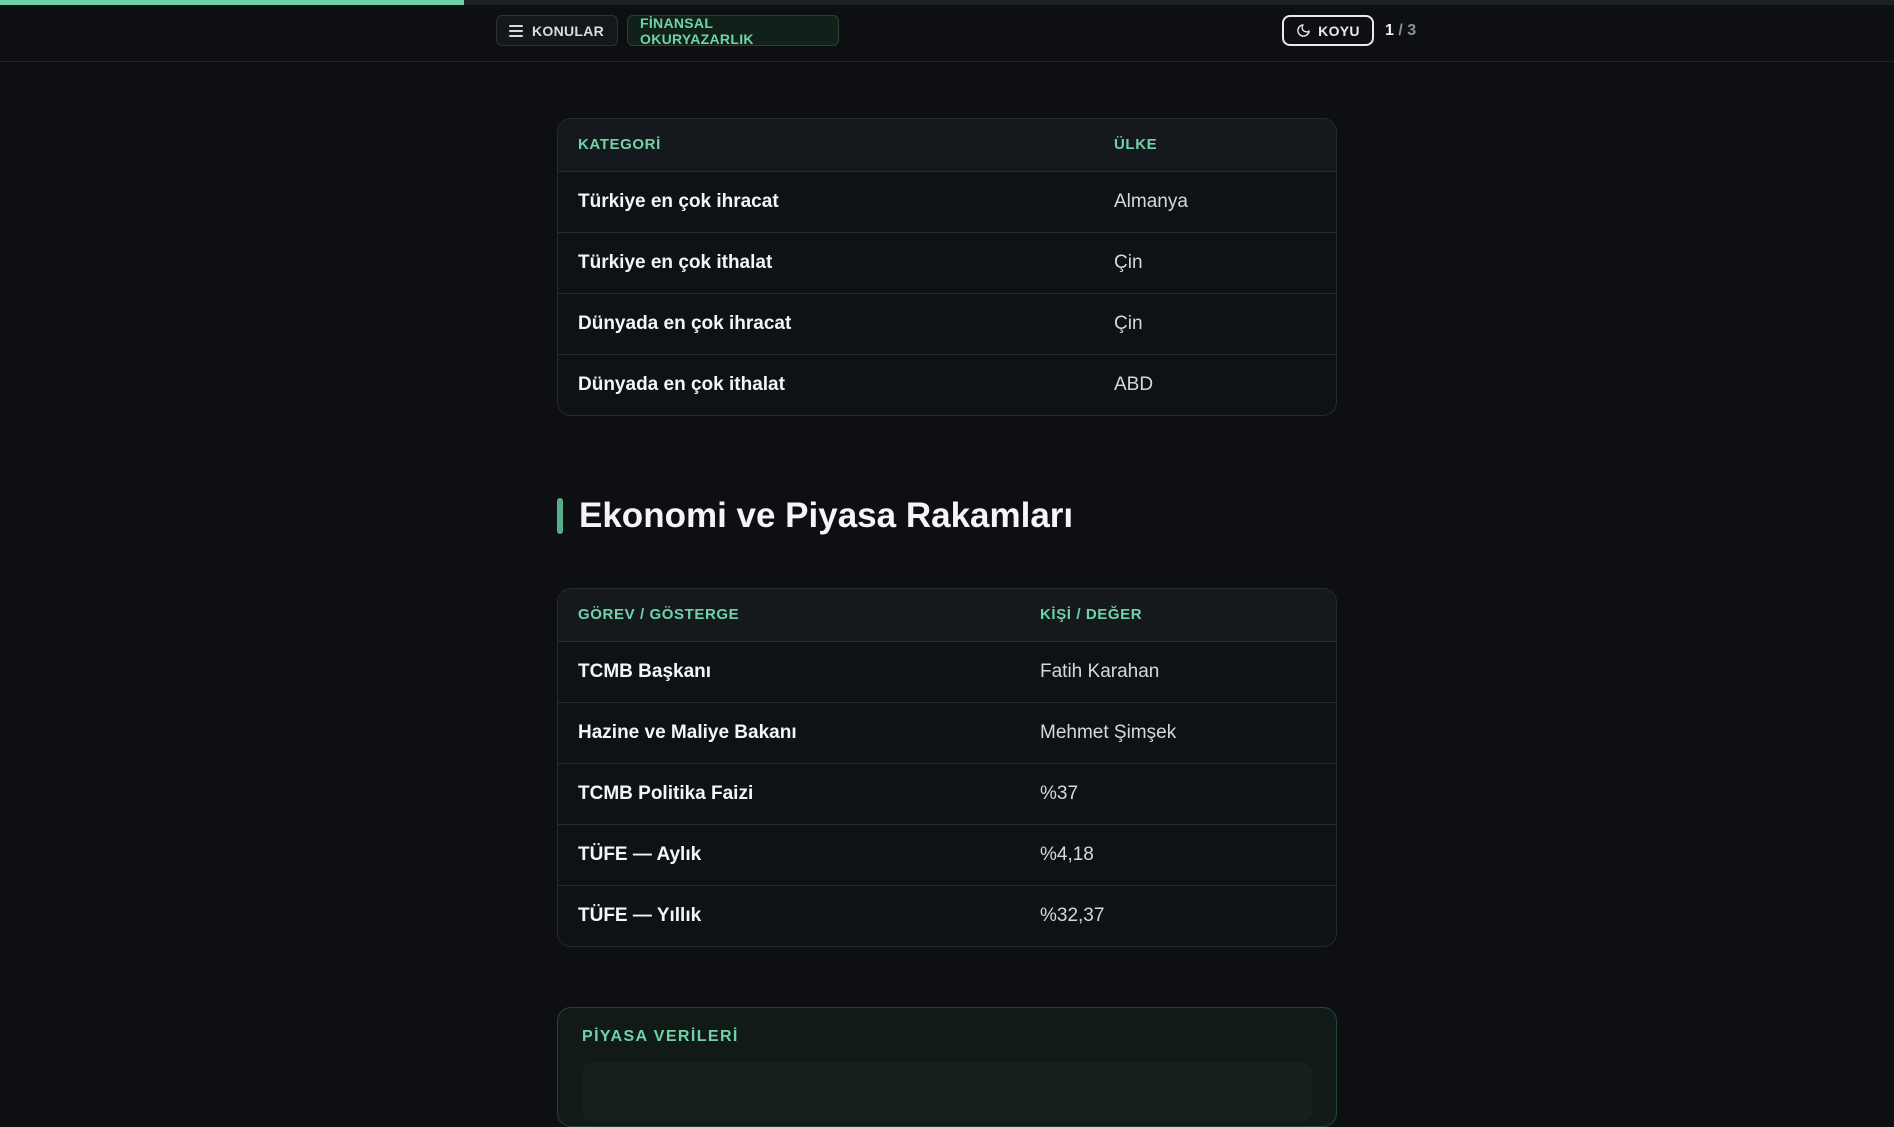 The image size is (1894, 1127). What do you see at coordinates (1303, 30) in the screenshot?
I see `moon-icon` at bounding box center [1303, 30].